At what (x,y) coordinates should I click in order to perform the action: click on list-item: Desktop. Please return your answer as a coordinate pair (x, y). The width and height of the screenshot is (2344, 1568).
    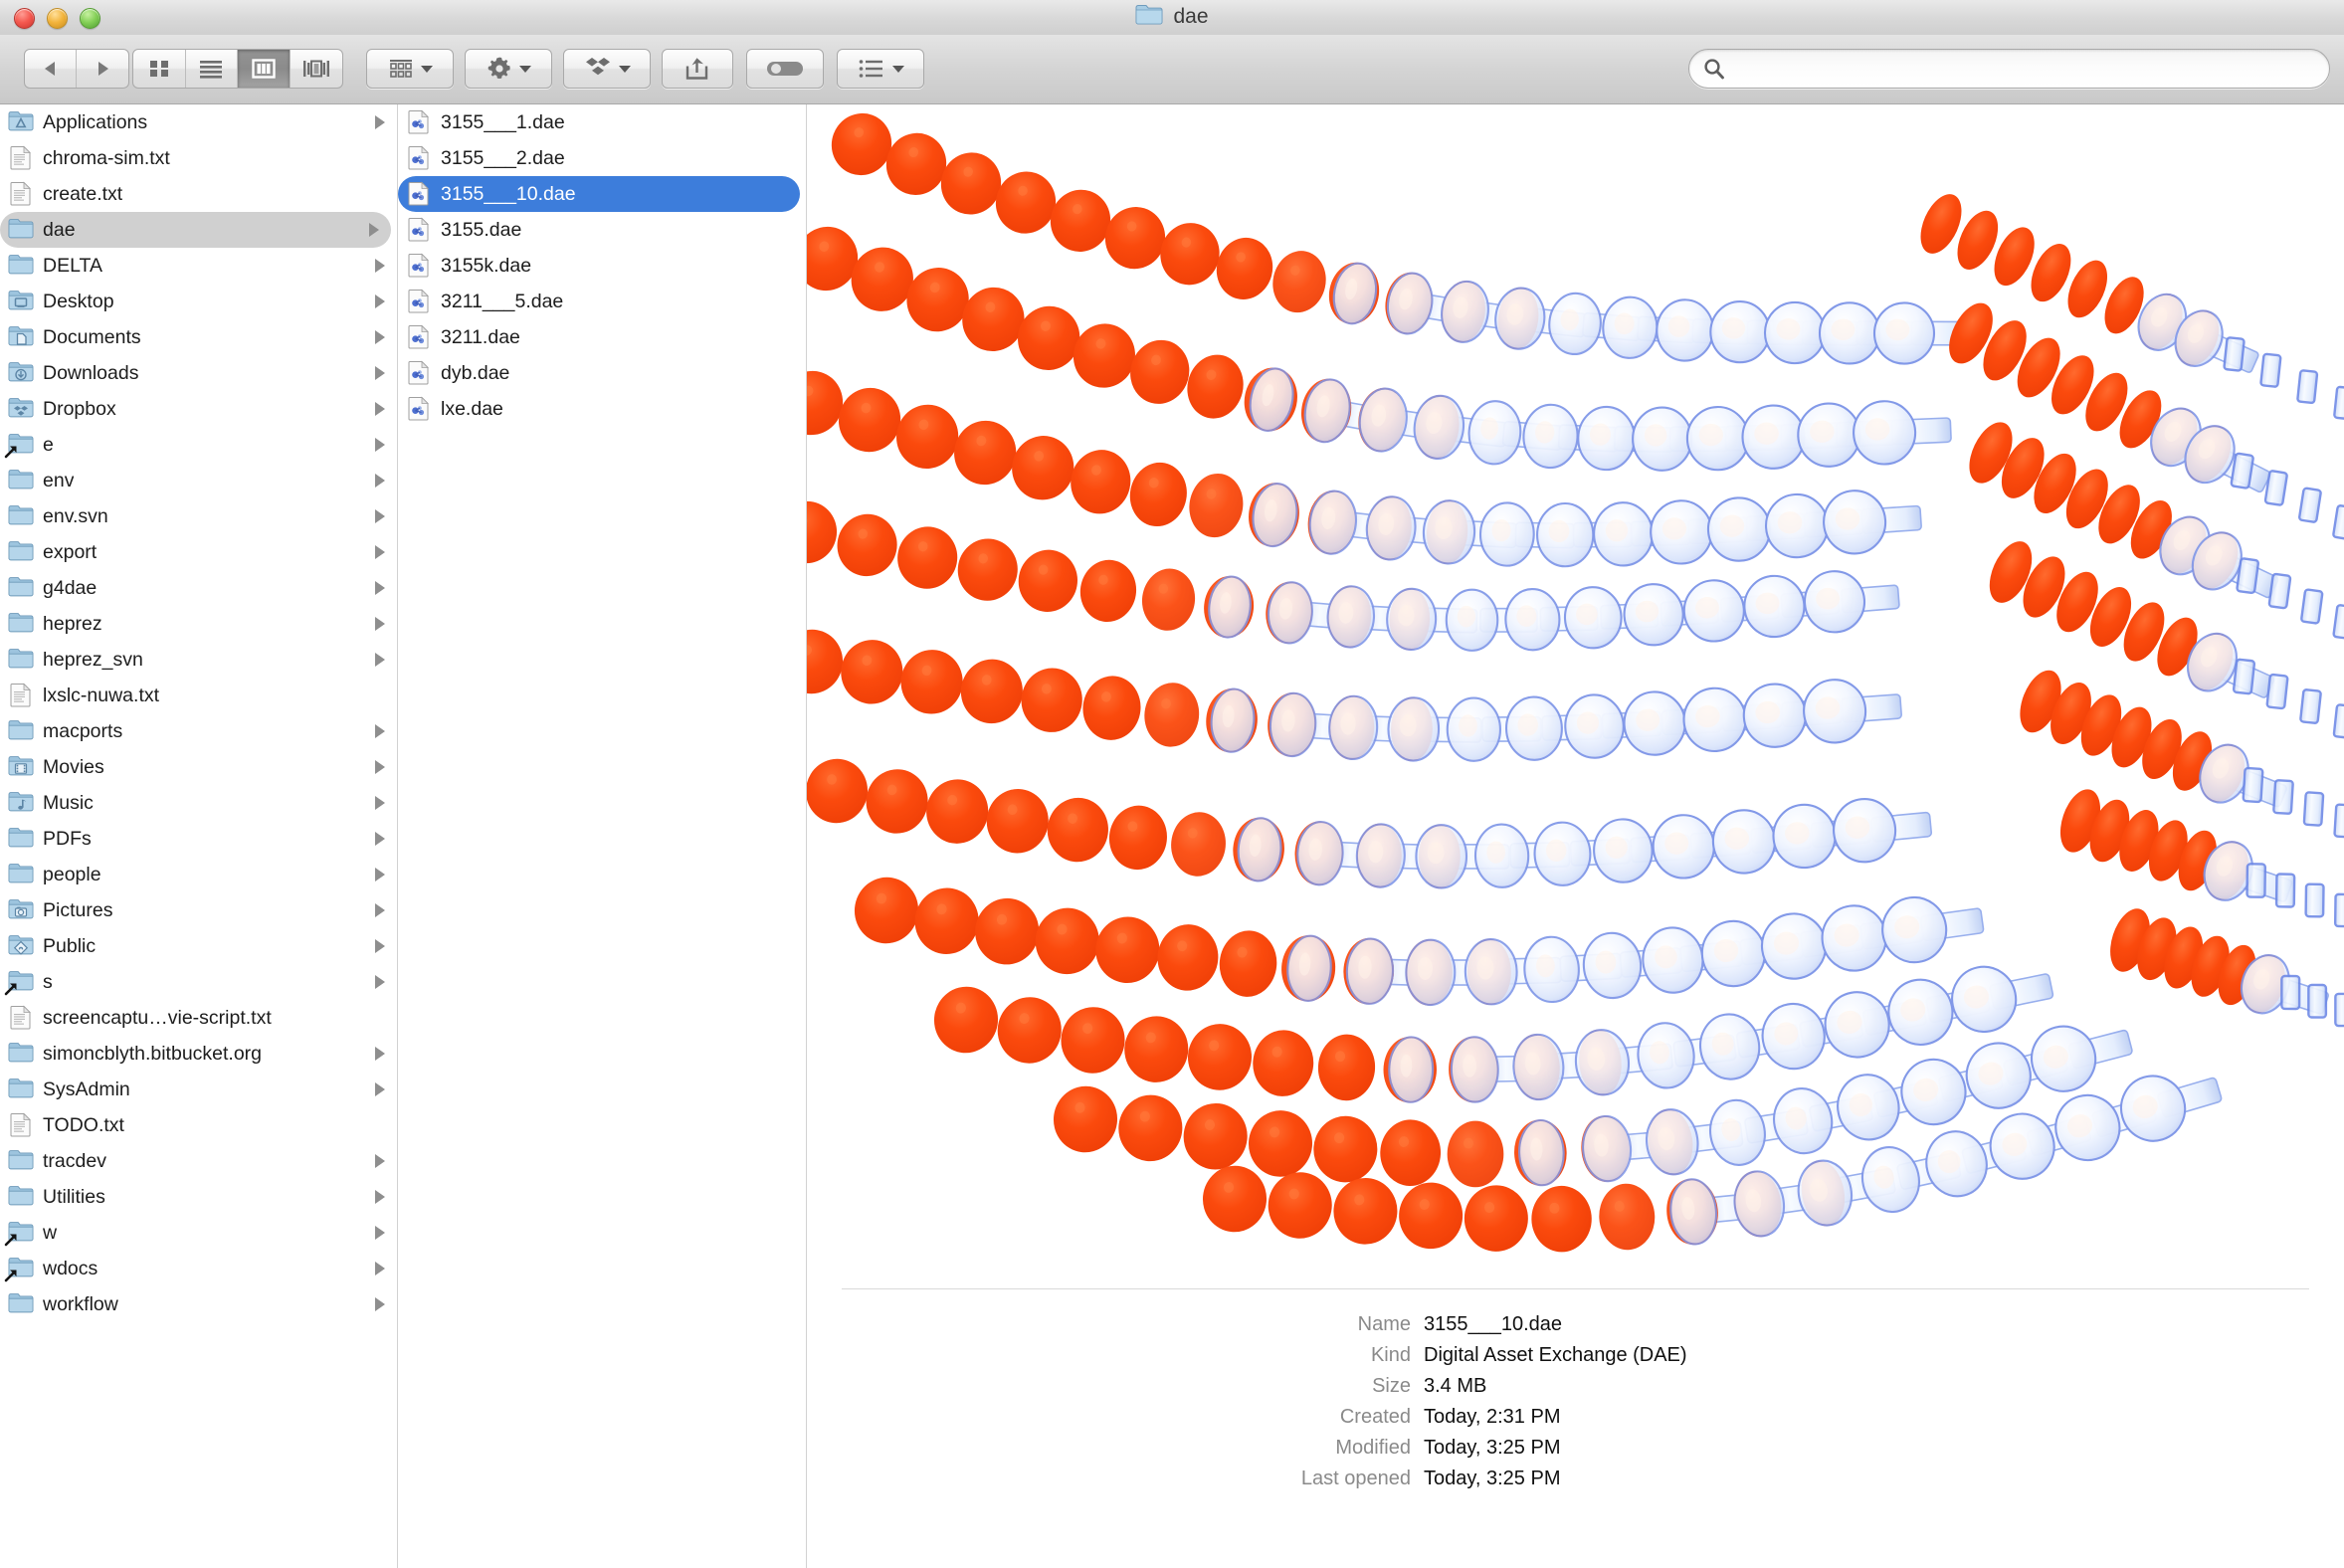
    Looking at the image, I should click on (198, 301).